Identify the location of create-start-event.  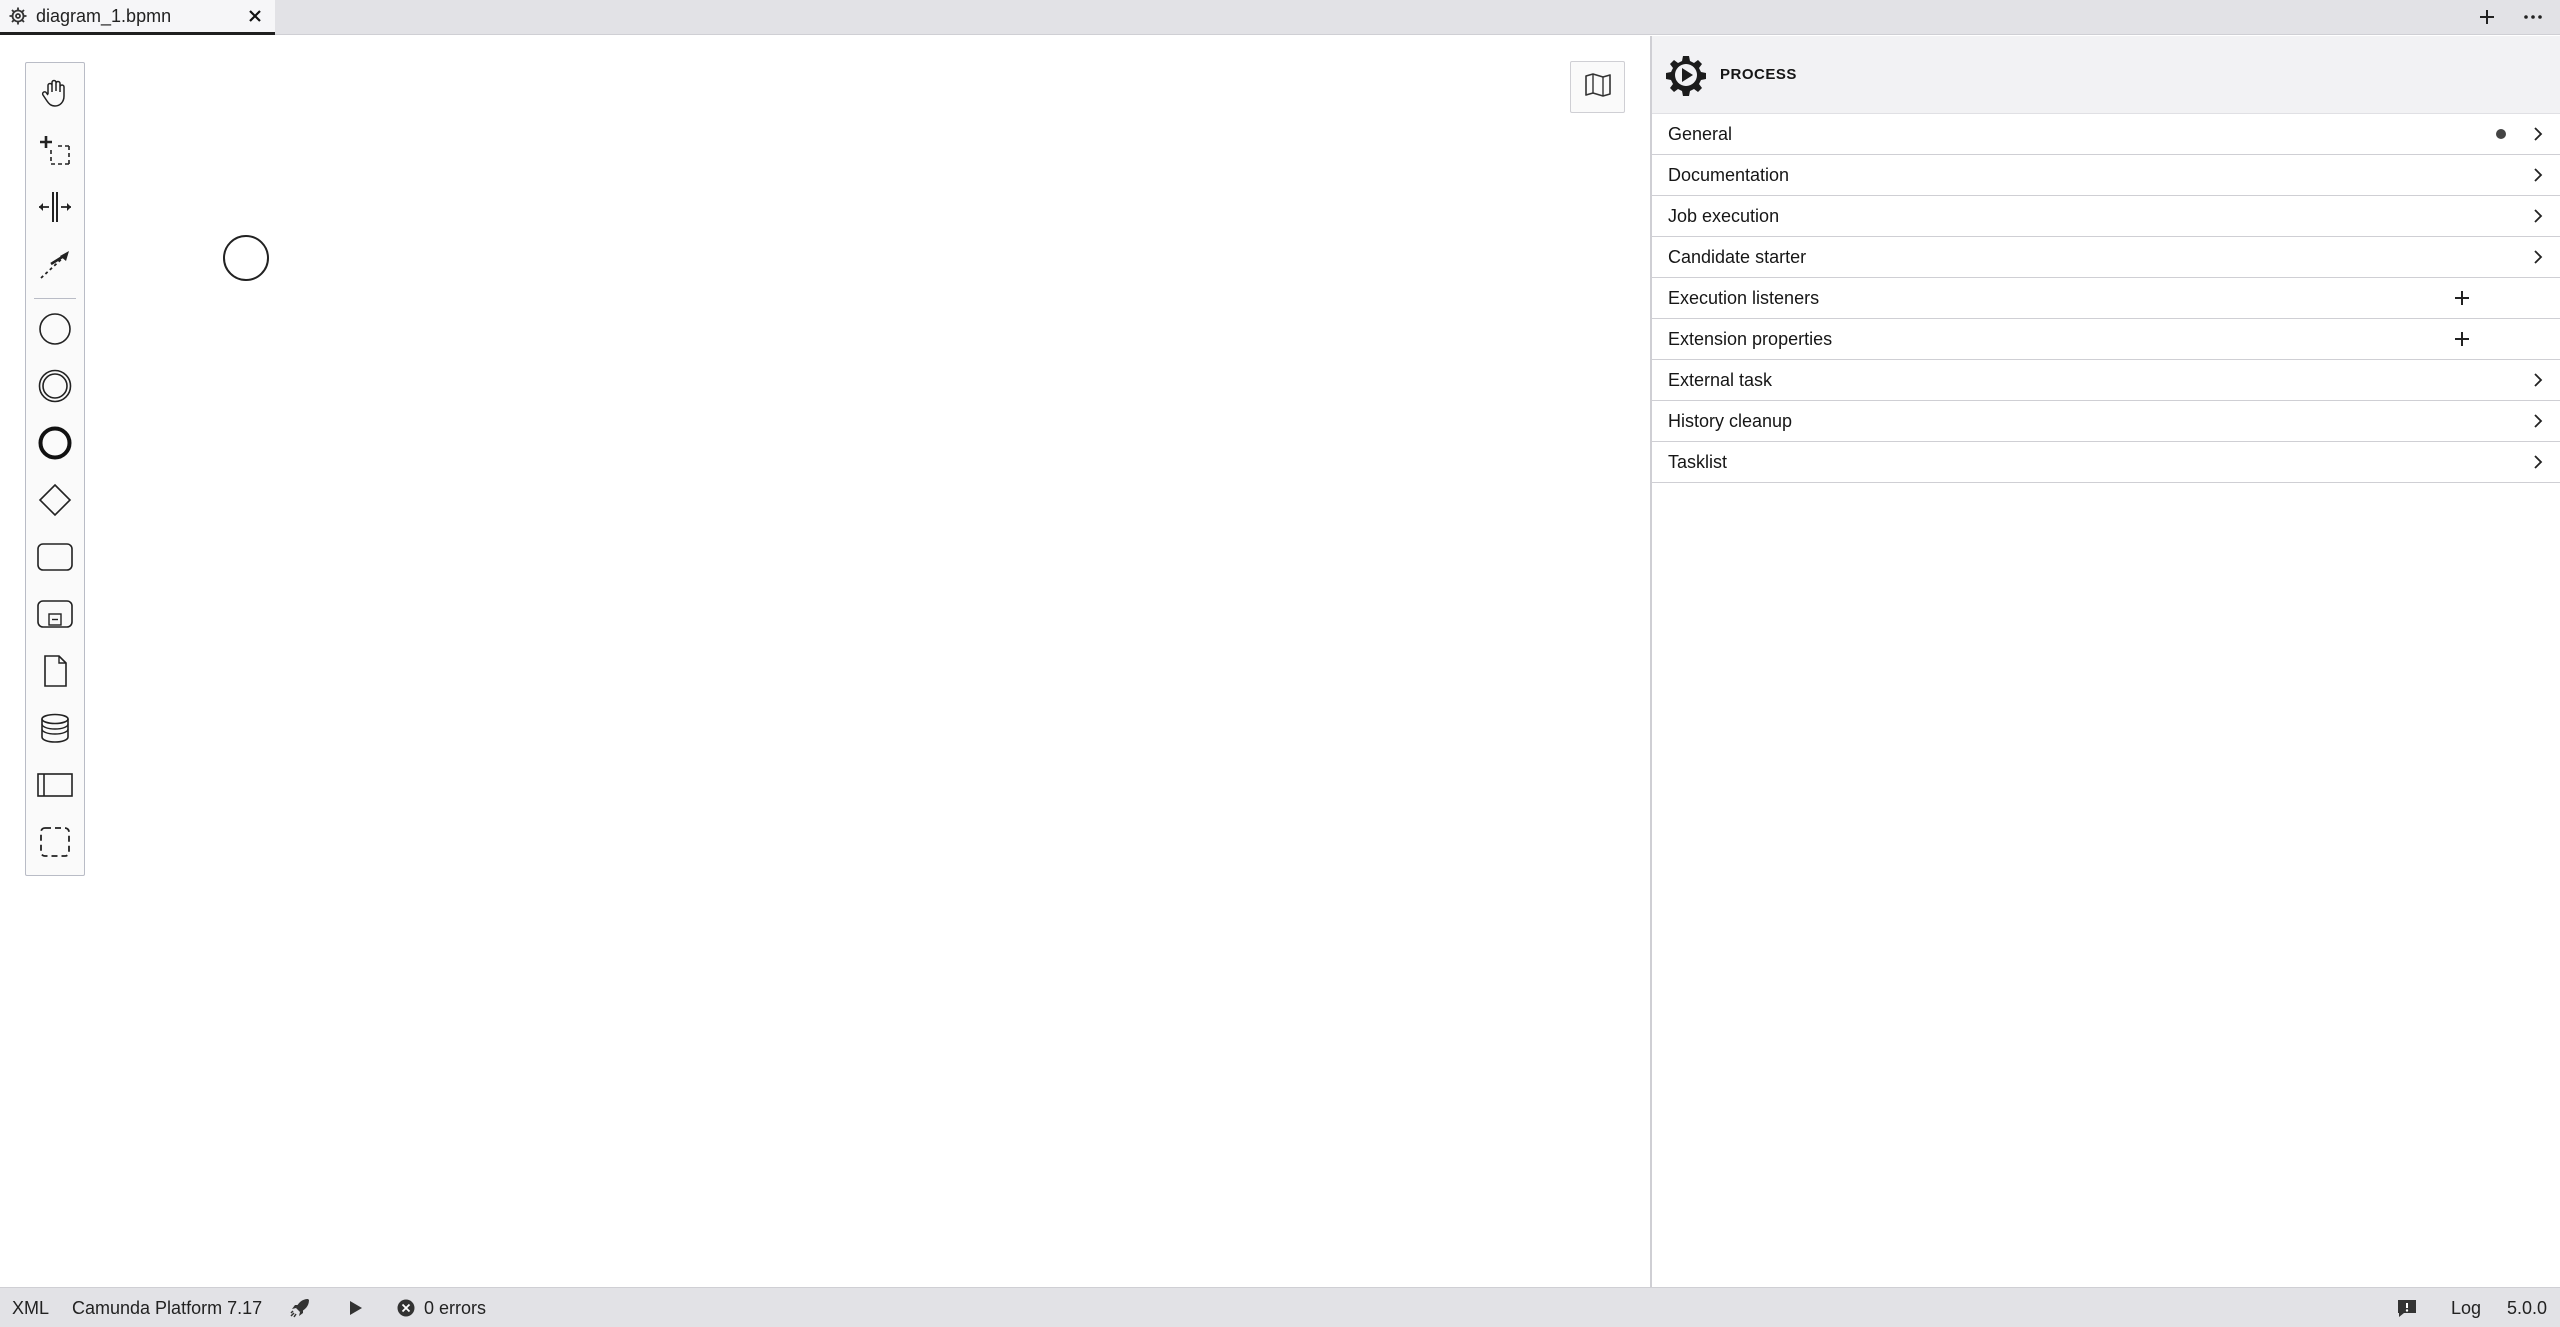
(55, 331).